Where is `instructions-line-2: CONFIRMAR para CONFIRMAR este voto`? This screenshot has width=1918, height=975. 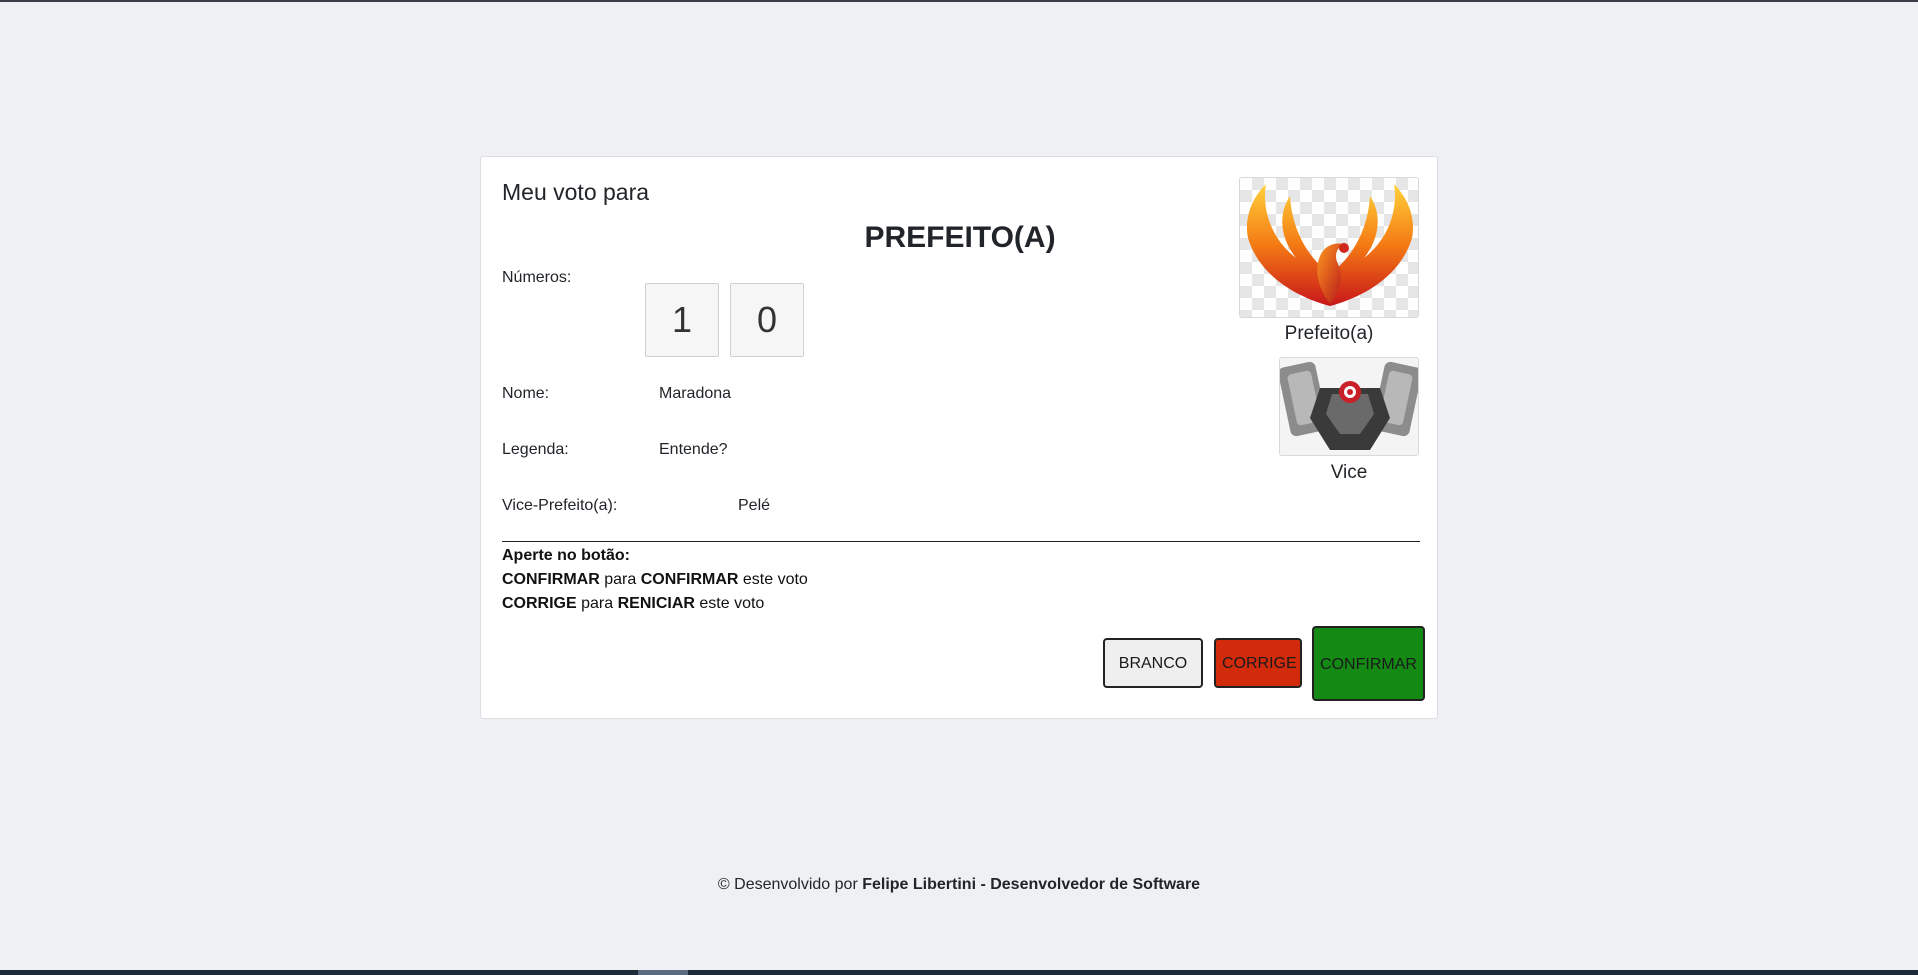 instructions-line-2: CONFIRMAR para CONFIRMAR este voto is located at coordinates (655, 579).